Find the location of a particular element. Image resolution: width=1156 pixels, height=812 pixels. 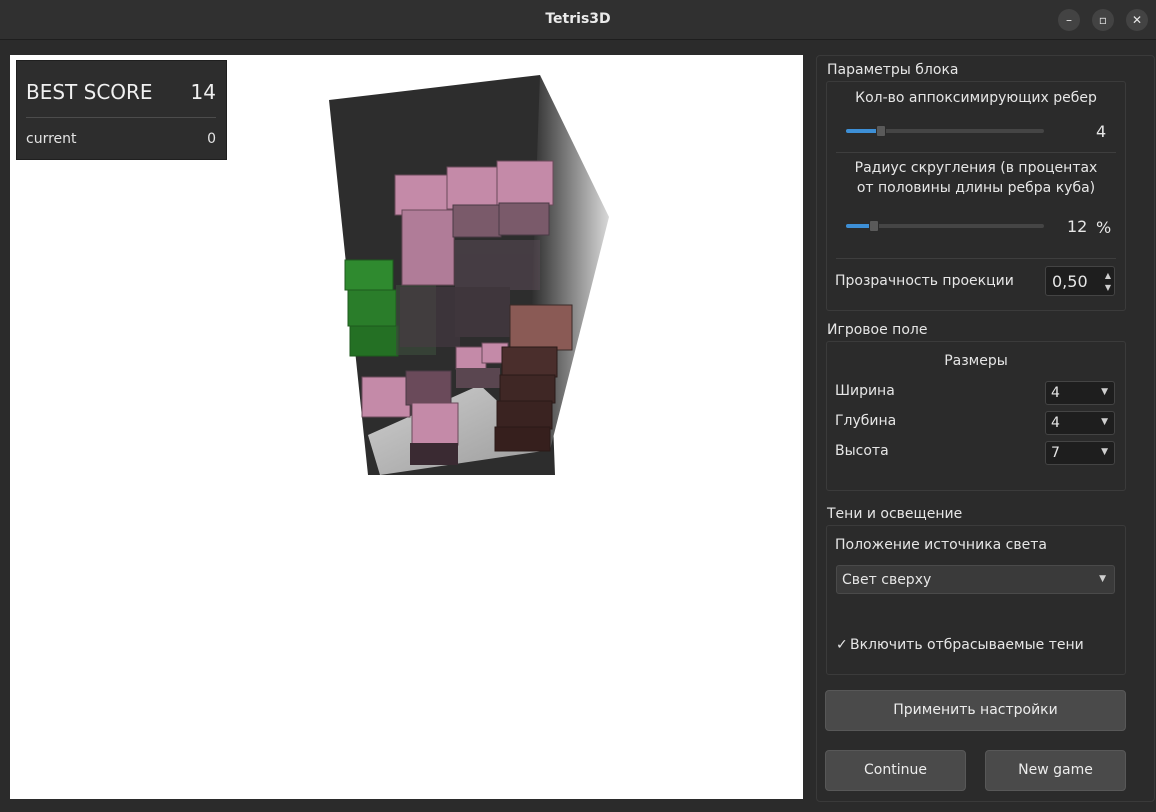

radius-unit: % is located at coordinates (1104, 227).